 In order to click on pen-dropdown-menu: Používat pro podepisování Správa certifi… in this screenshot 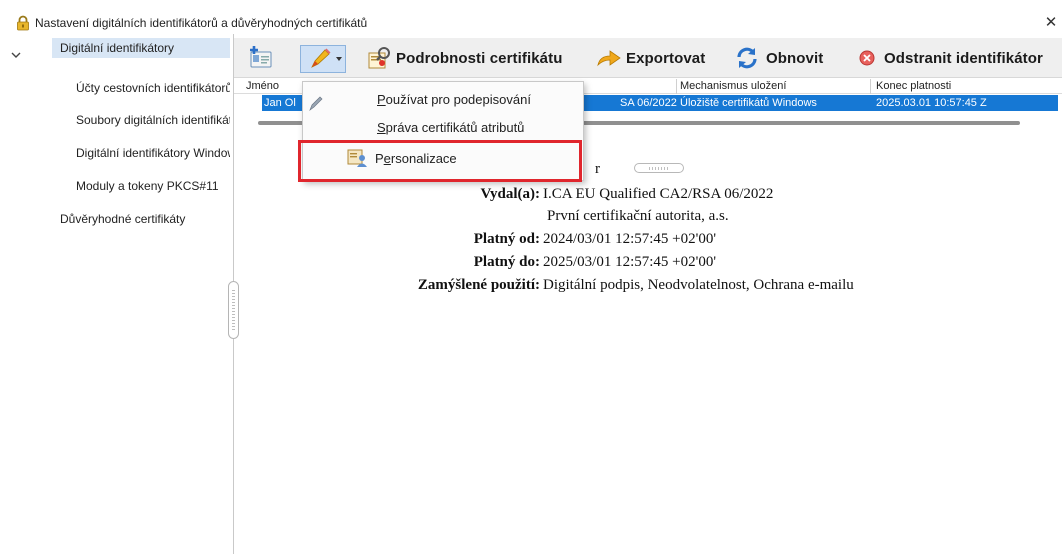, I will do `click(443, 131)`.